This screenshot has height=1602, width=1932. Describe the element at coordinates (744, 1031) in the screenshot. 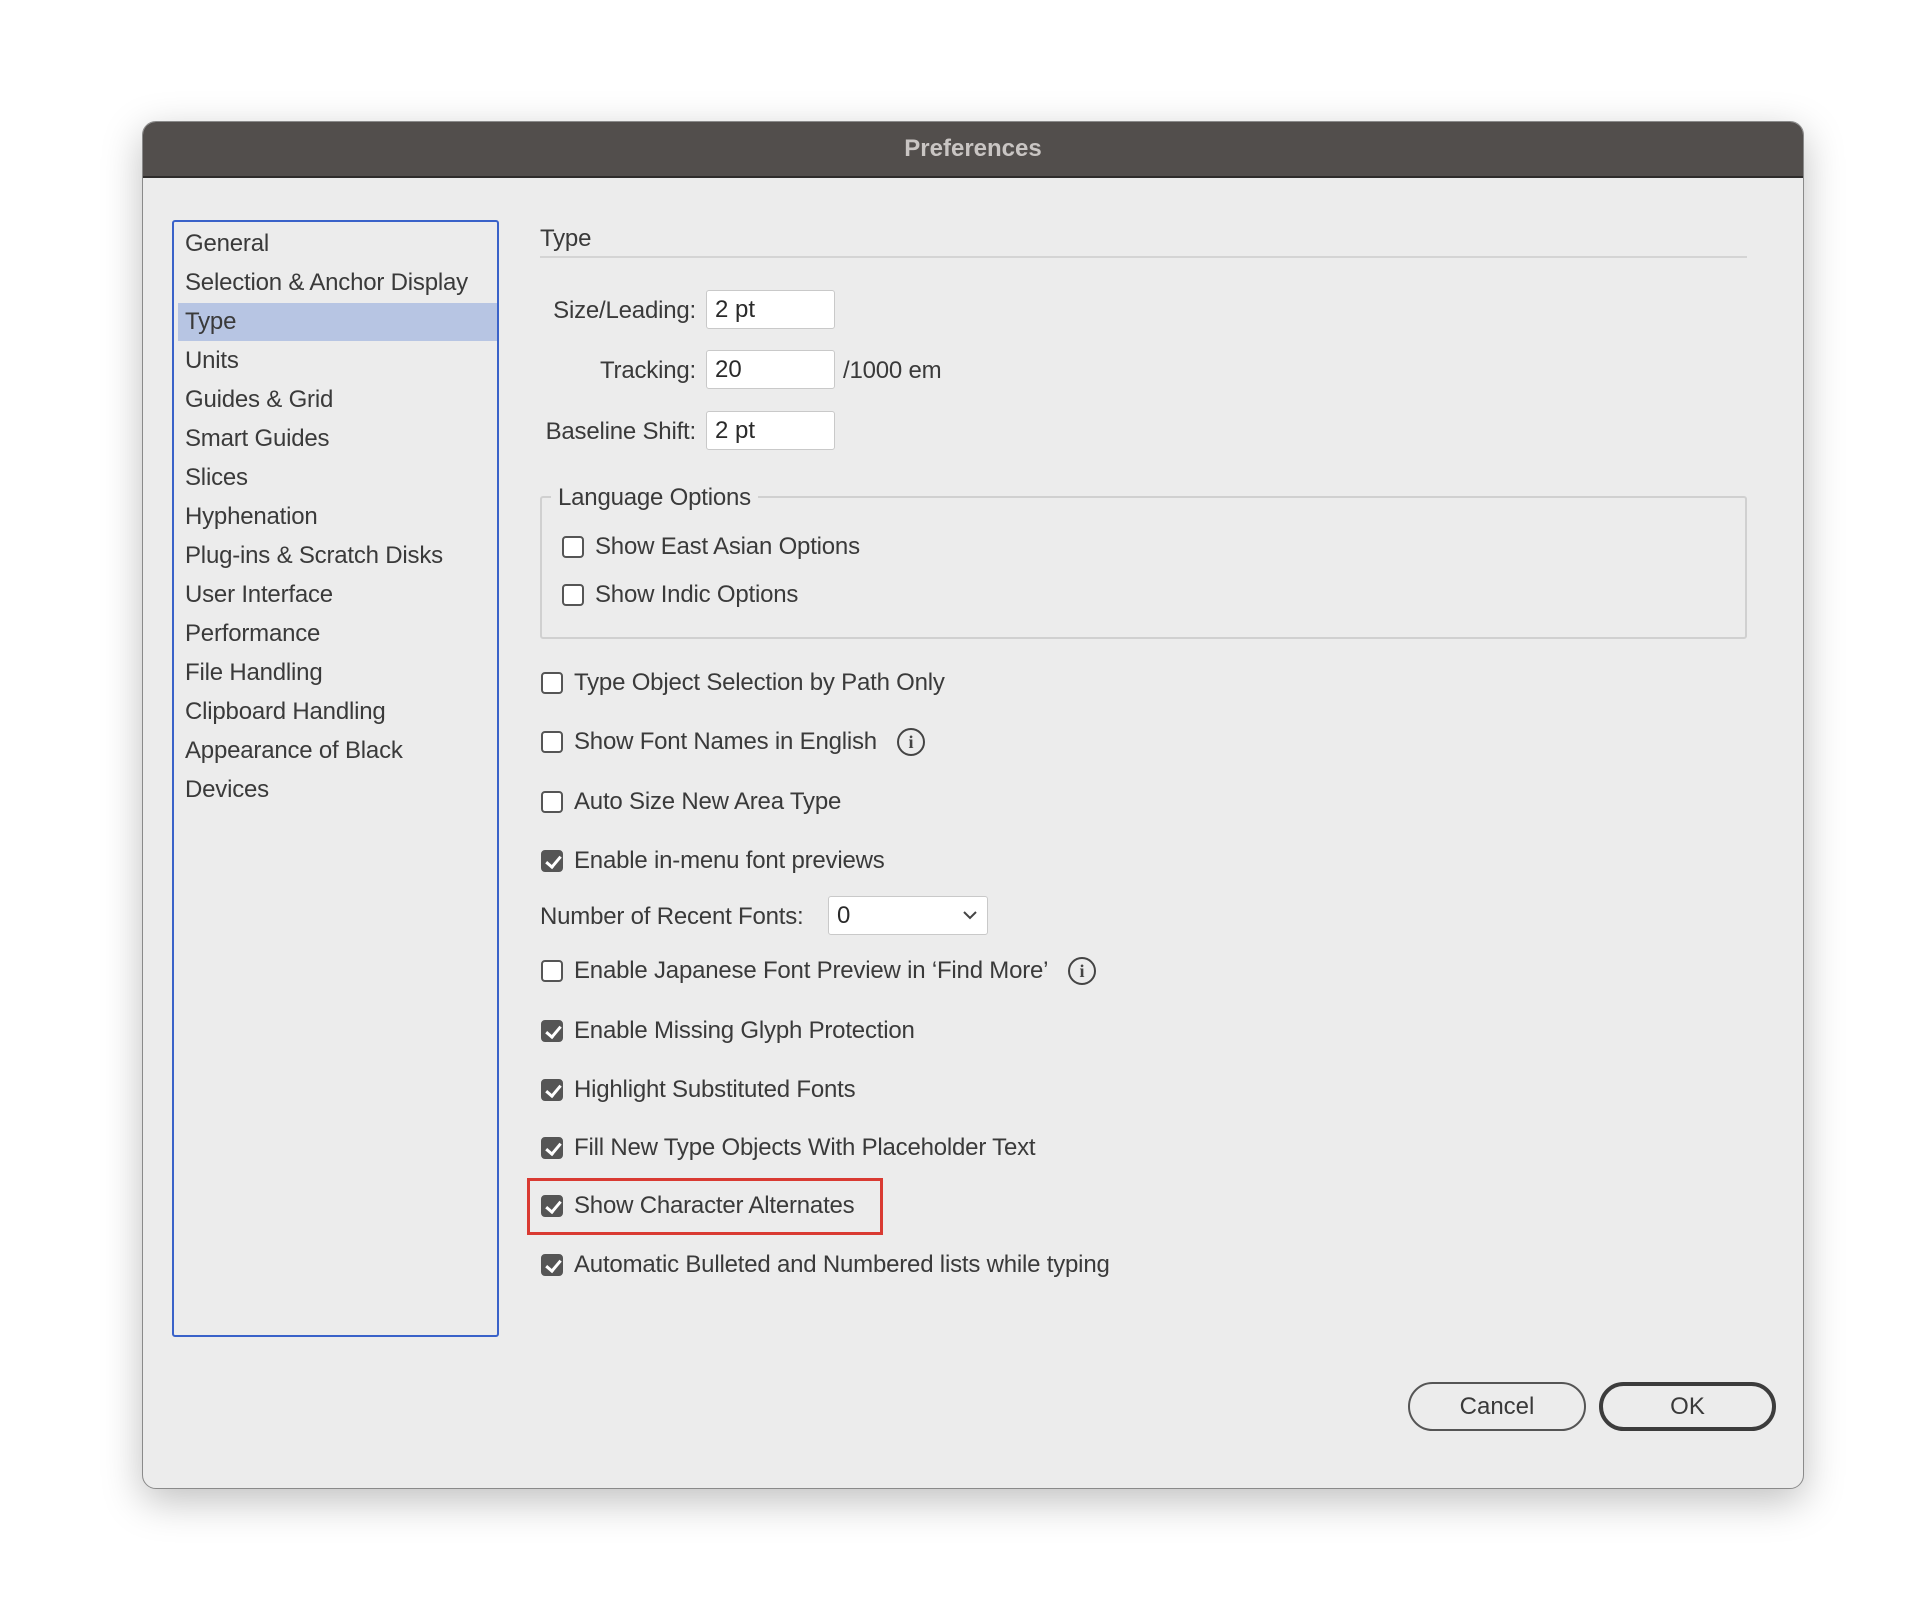

I see `enable-missing-glyph-protection-label: Enable Missing Glyph Protection` at that location.